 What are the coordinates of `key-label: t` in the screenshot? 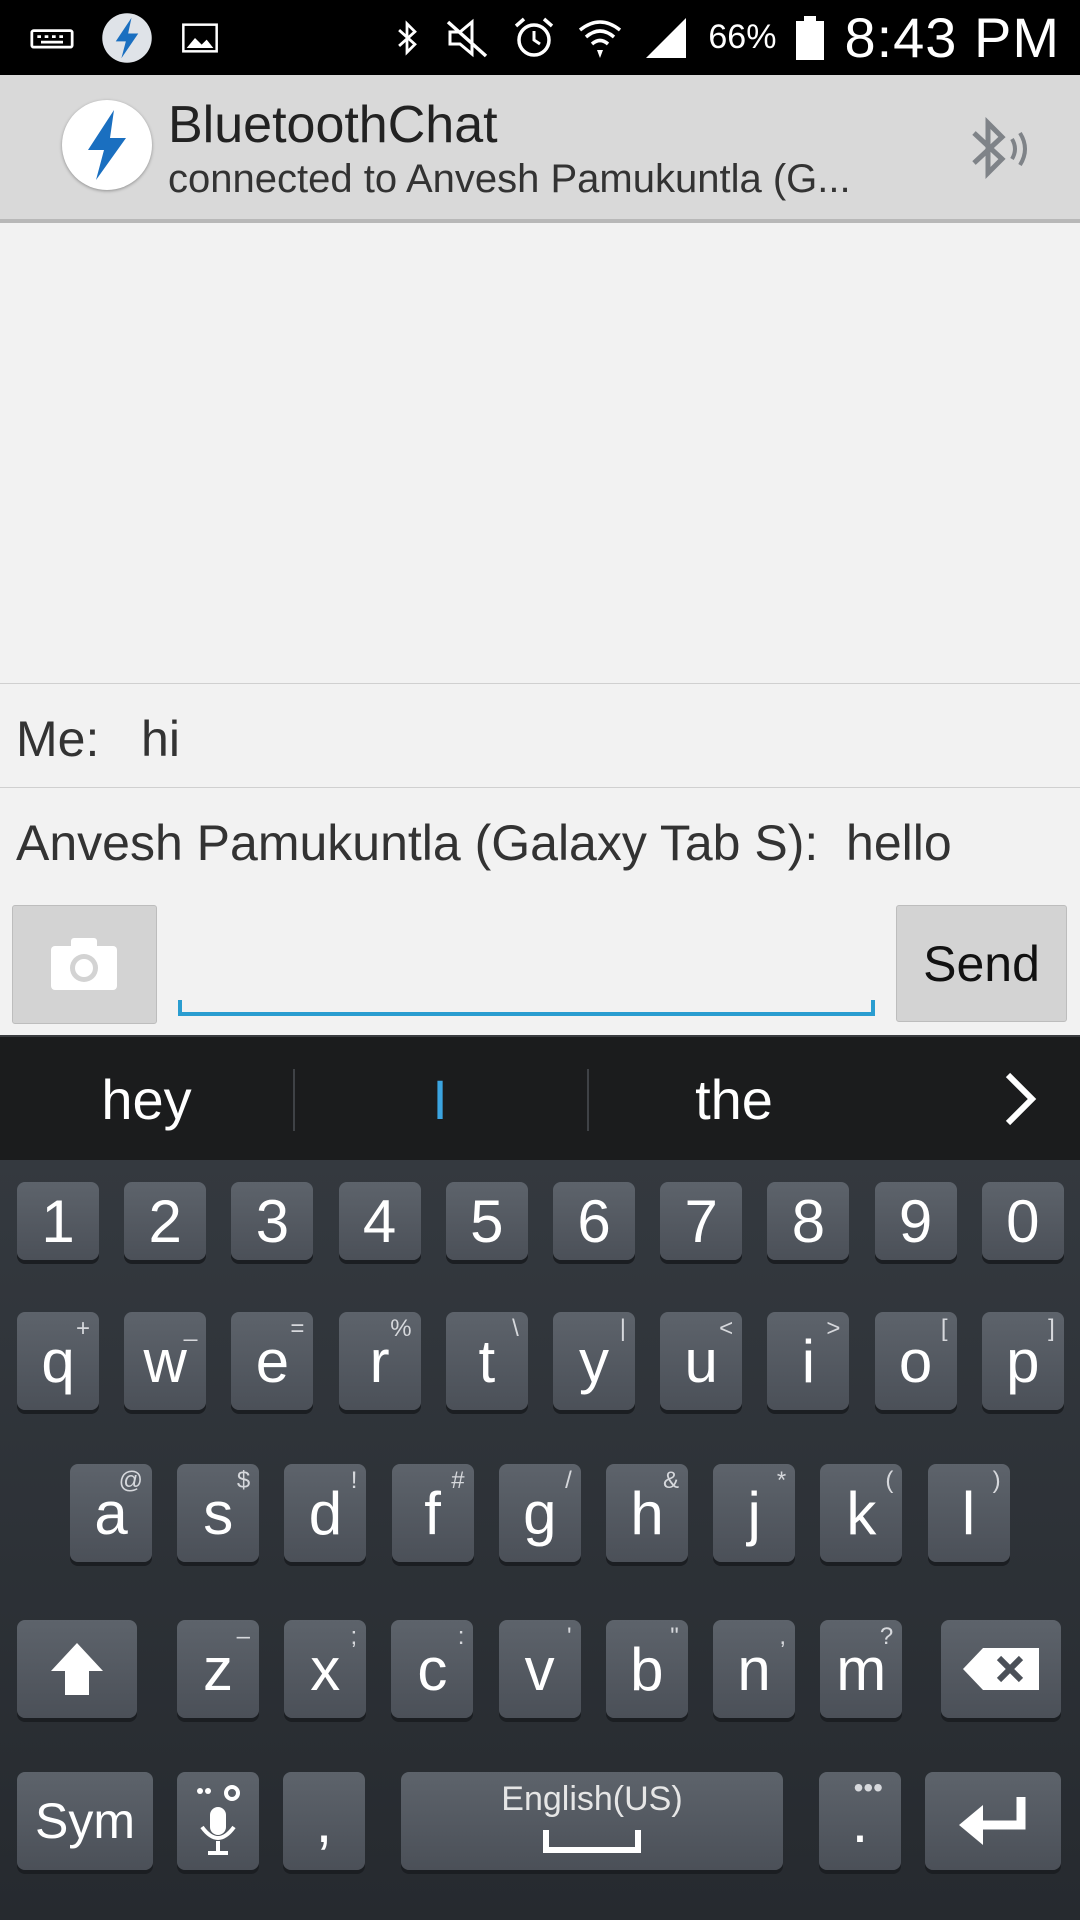 It's located at (487, 1361).